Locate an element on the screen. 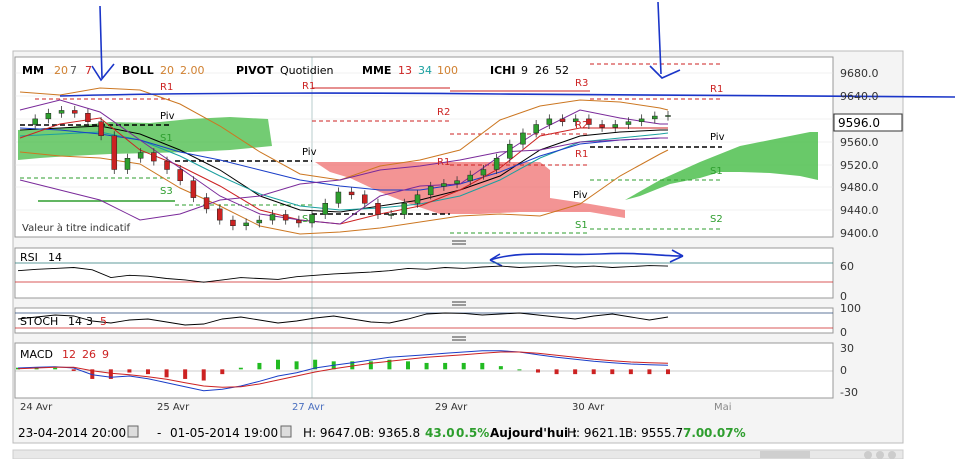  pivot-r1-mid2: R1 is located at coordinates (443, 162).